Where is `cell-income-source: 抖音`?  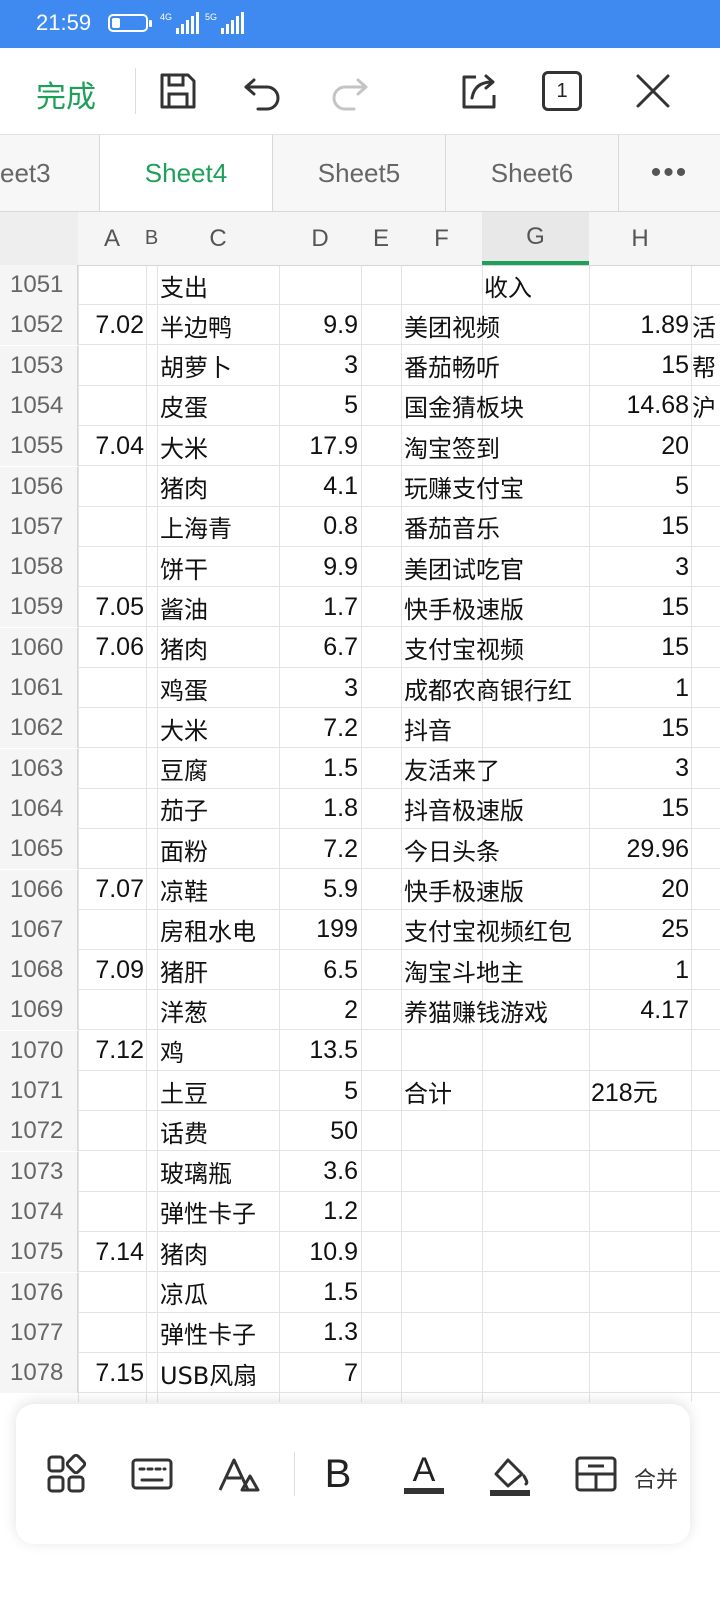
cell-income-source: 抖音 is located at coordinates (498, 728).